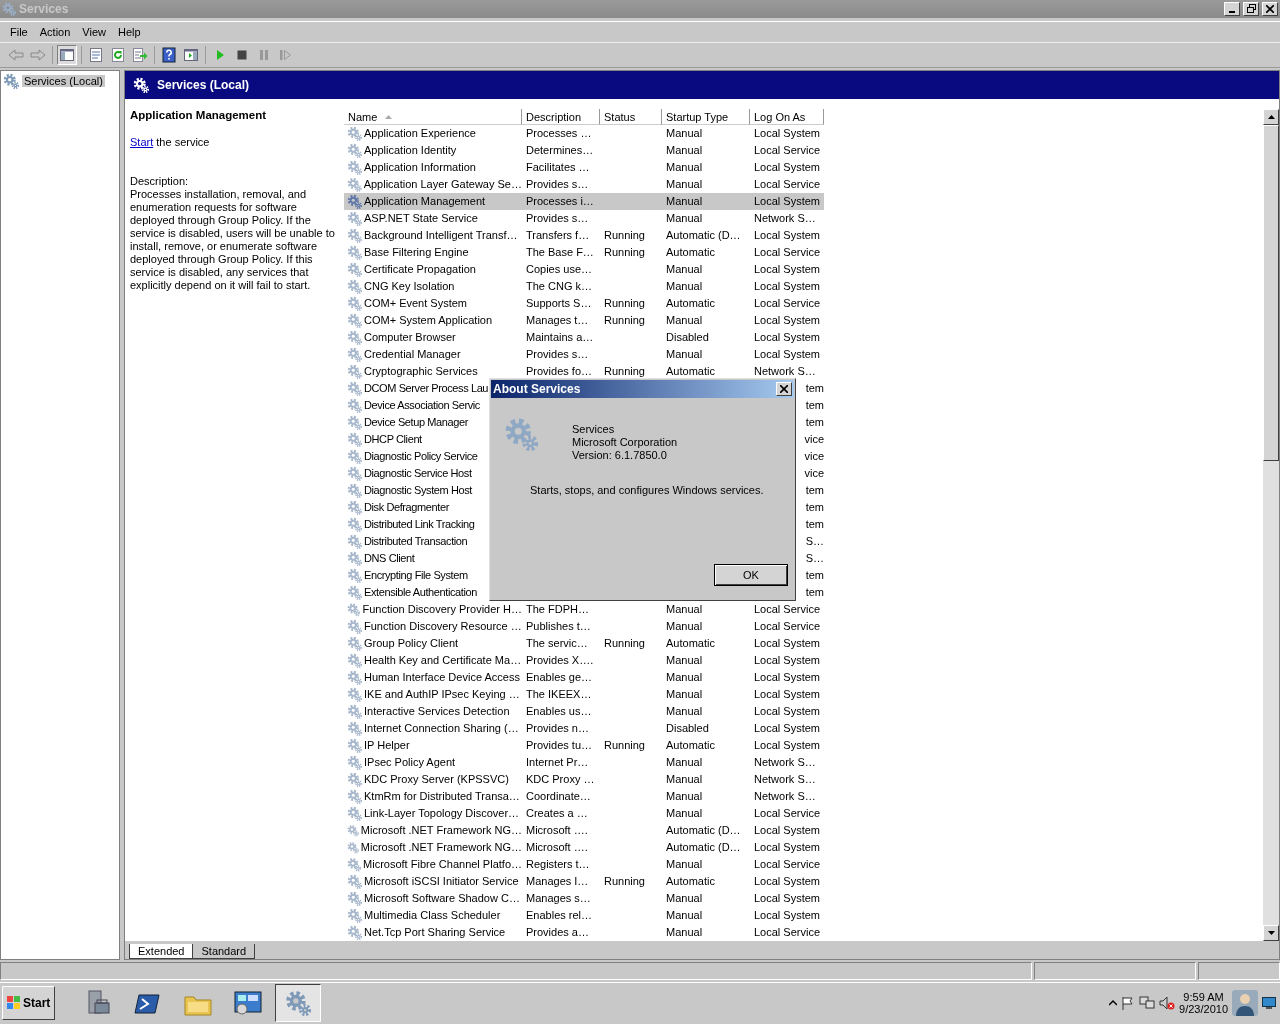  Describe the element at coordinates (706, 117) in the screenshot. I see `column-header: Startup Type` at that location.